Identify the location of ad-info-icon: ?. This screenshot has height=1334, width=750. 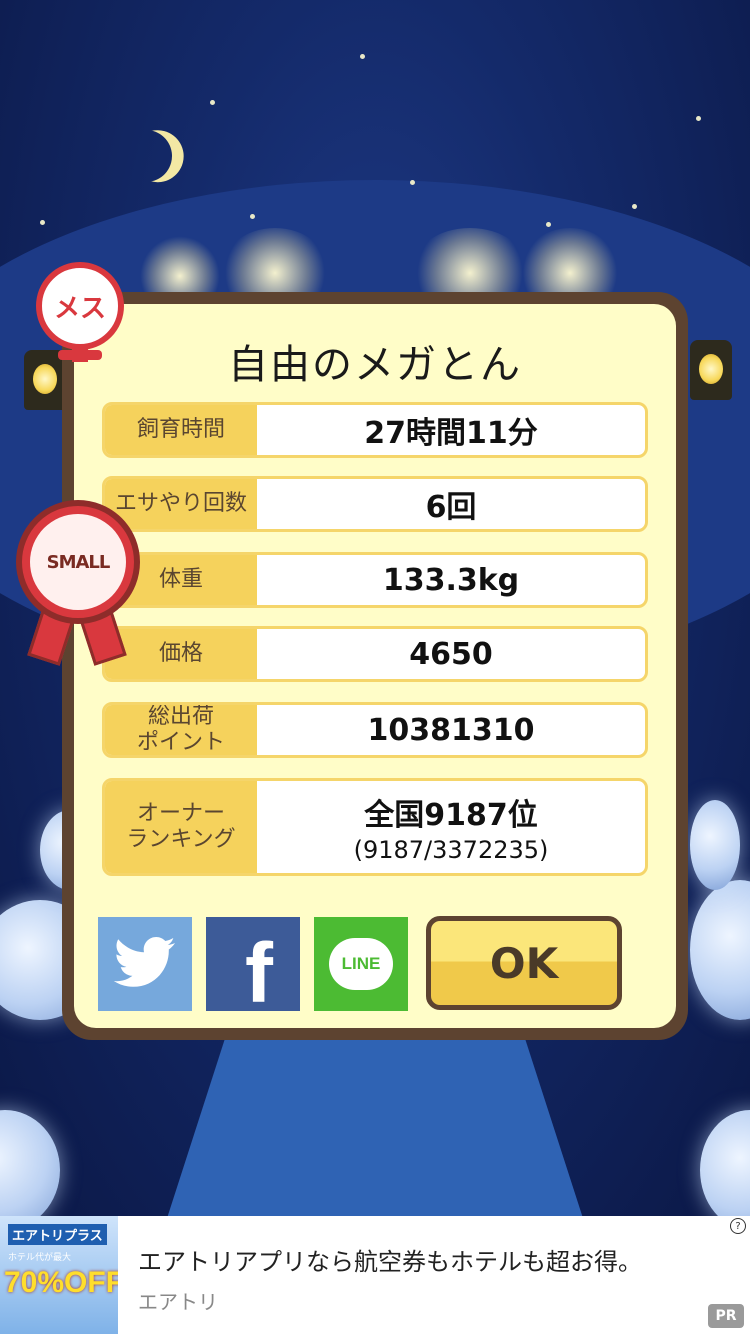
(738, 1226).